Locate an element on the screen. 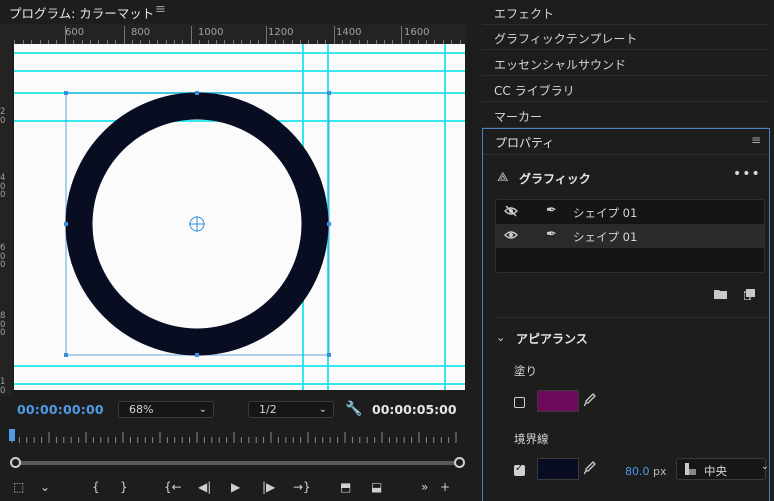 This screenshot has width=774, height=501. monitor-header: プログラム: カラーマット ≡ is located at coordinates (239, 11).